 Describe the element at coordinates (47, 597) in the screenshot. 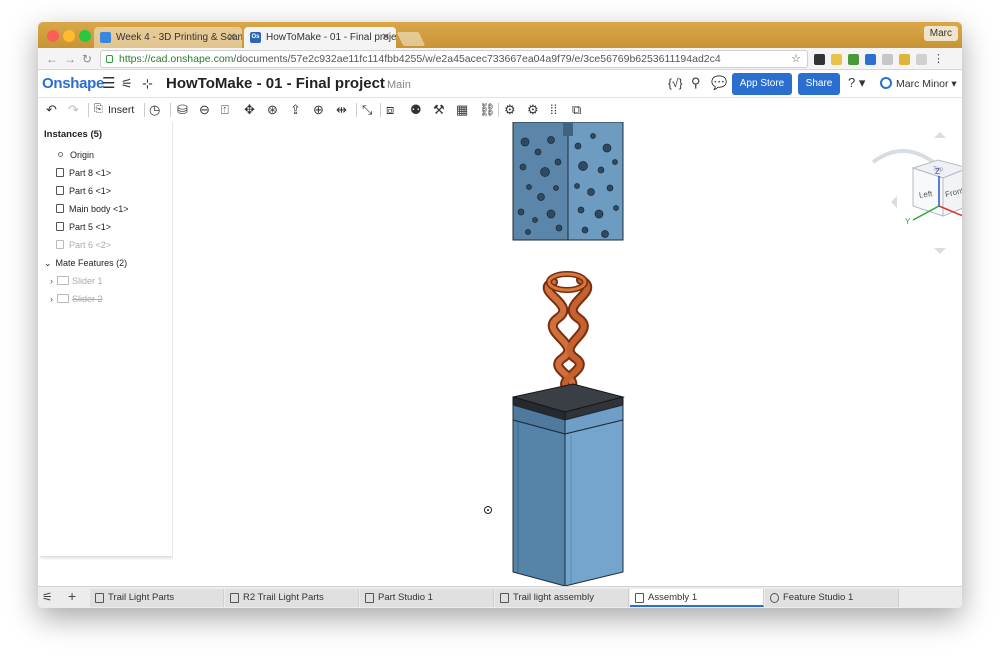

I see `tab-manager-icon: ⚟` at that location.